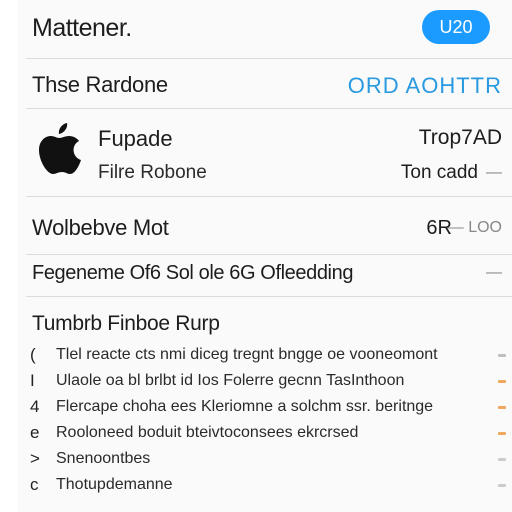 The height and width of the screenshot is (512, 512). What do you see at coordinates (33, 354) in the screenshot?
I see `list-marker: (` at bounding box center [33, 354].